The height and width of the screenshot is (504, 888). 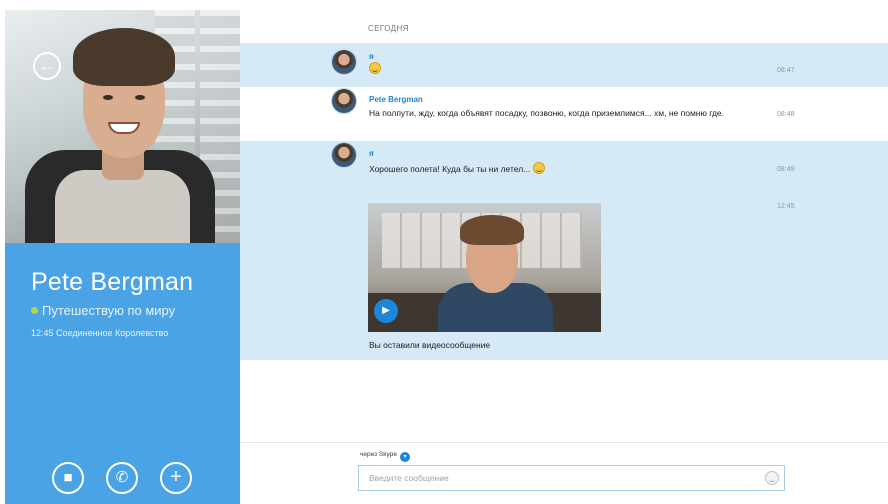 What do you see at coordinates (396, 99) in the screenshot?
I see `message-sender: Pete Bergman` at bounding box center [396, 99].